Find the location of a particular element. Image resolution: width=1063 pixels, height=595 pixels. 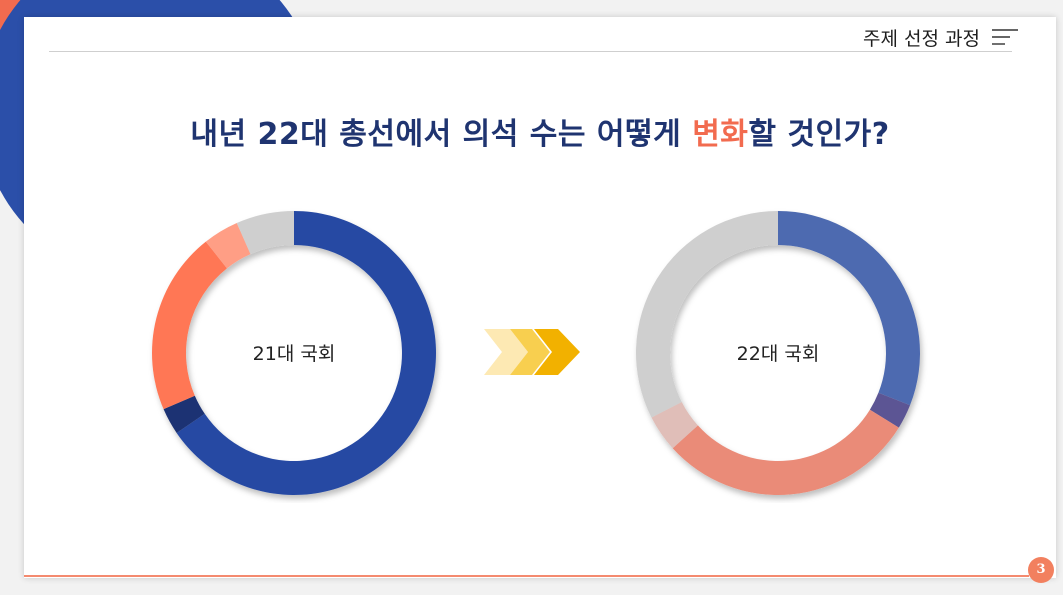

headline-highlight: 변화 is located at coordinates (720, 134).